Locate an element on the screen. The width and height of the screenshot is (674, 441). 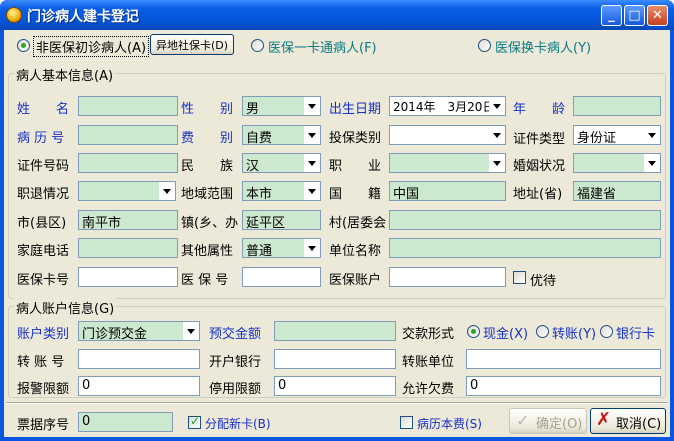
region-select: 本市 is located at coordinates (281, 191).